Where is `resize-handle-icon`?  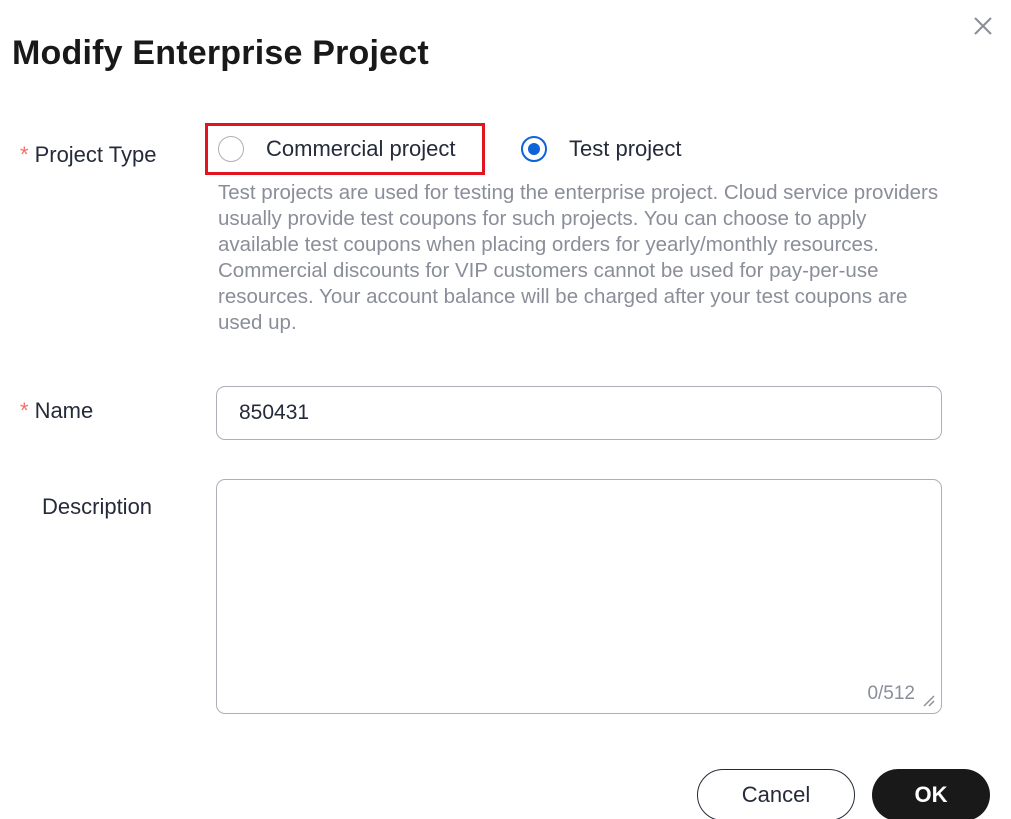
resize-handle-icon is located at coordinates (928, 700).